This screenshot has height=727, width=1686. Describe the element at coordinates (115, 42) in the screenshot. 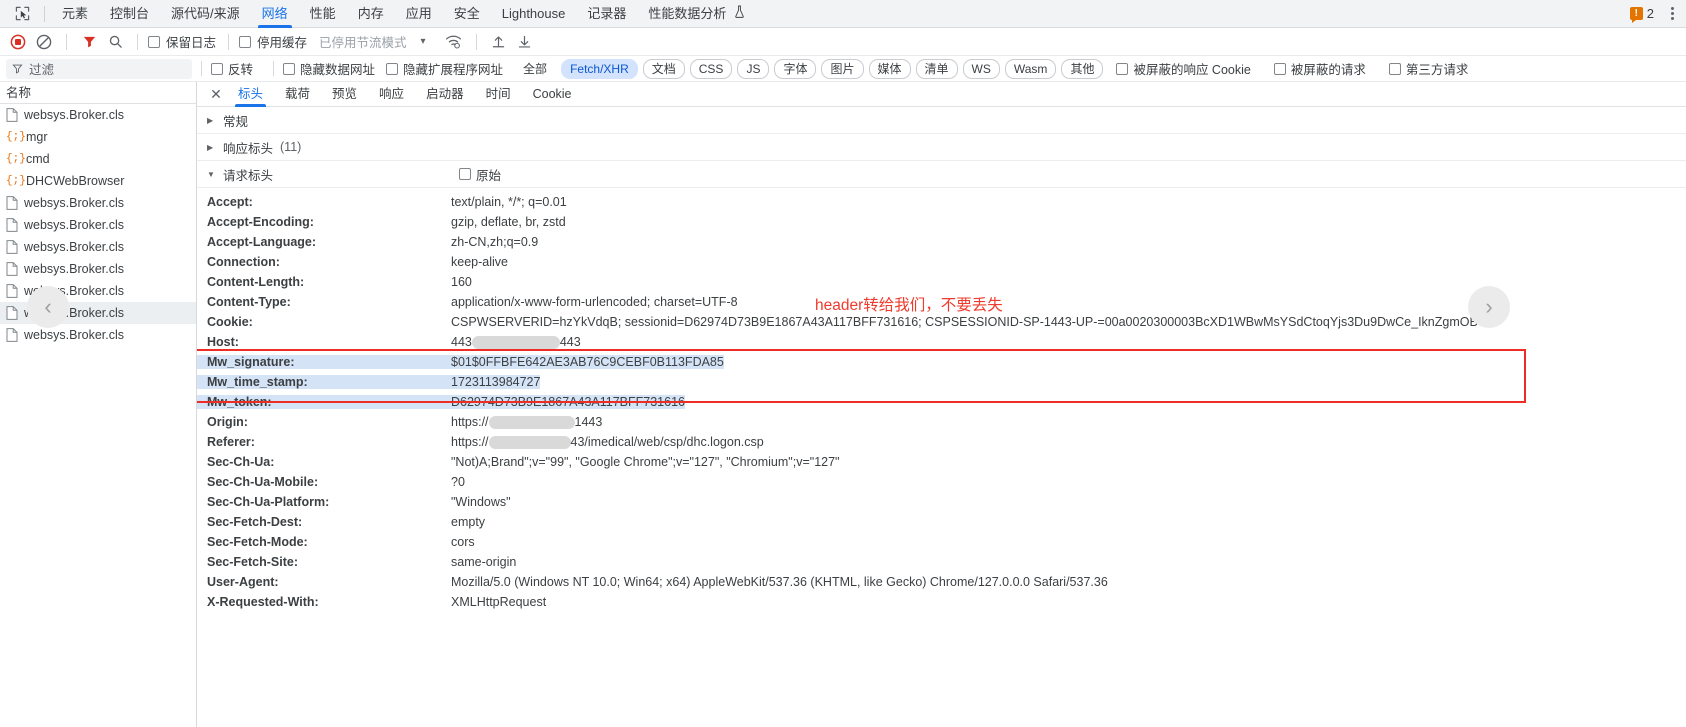

I see `search-icon` at that location.